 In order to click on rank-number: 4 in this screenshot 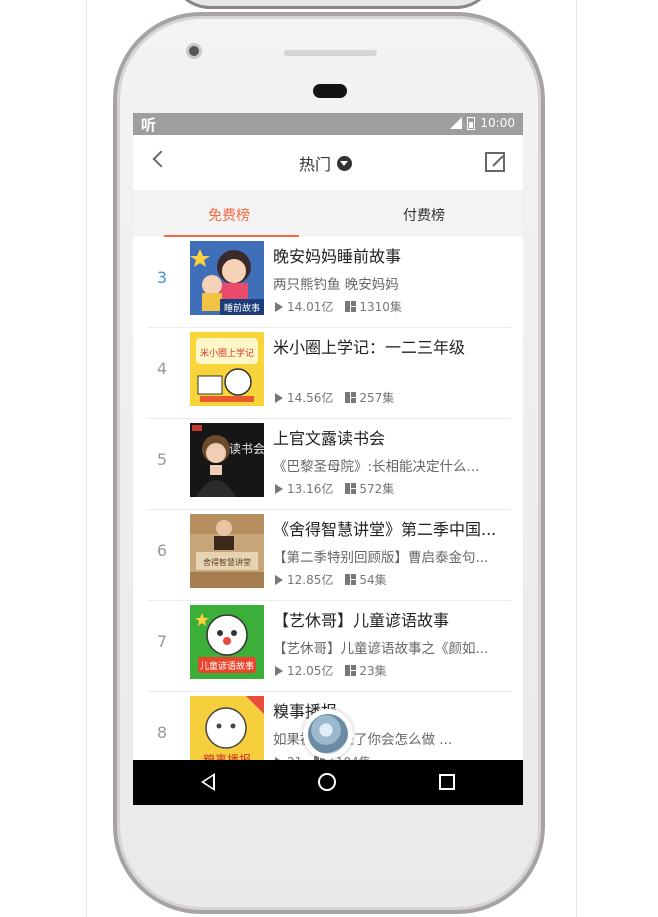, I will do `click(162, 368)`.